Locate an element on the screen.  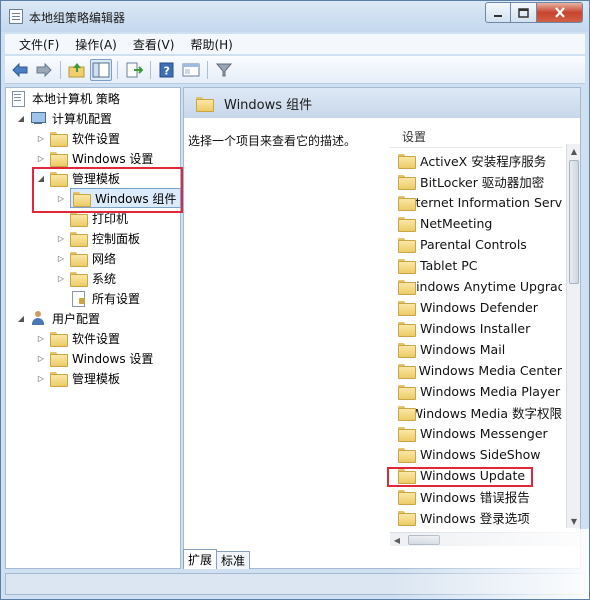
tree-item-network: ▷ 网络 is located at coordinates (86, 258).